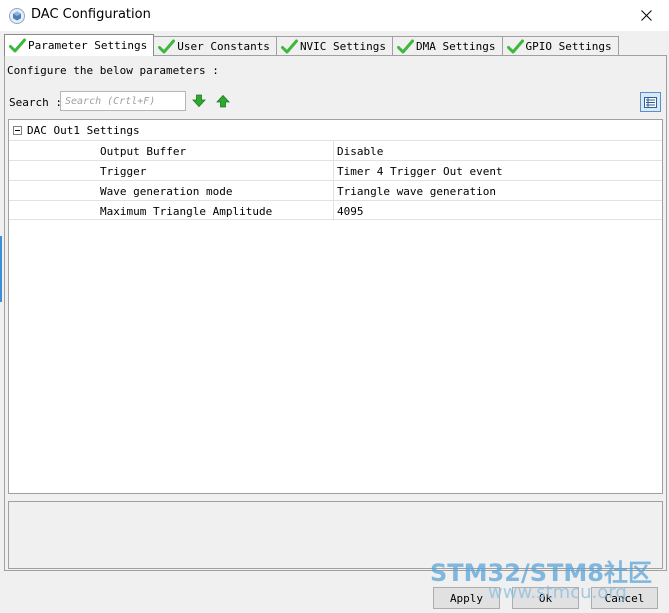 The image size is (669, 613). I want to click on tab-label: User Constants, so click(223, 46).